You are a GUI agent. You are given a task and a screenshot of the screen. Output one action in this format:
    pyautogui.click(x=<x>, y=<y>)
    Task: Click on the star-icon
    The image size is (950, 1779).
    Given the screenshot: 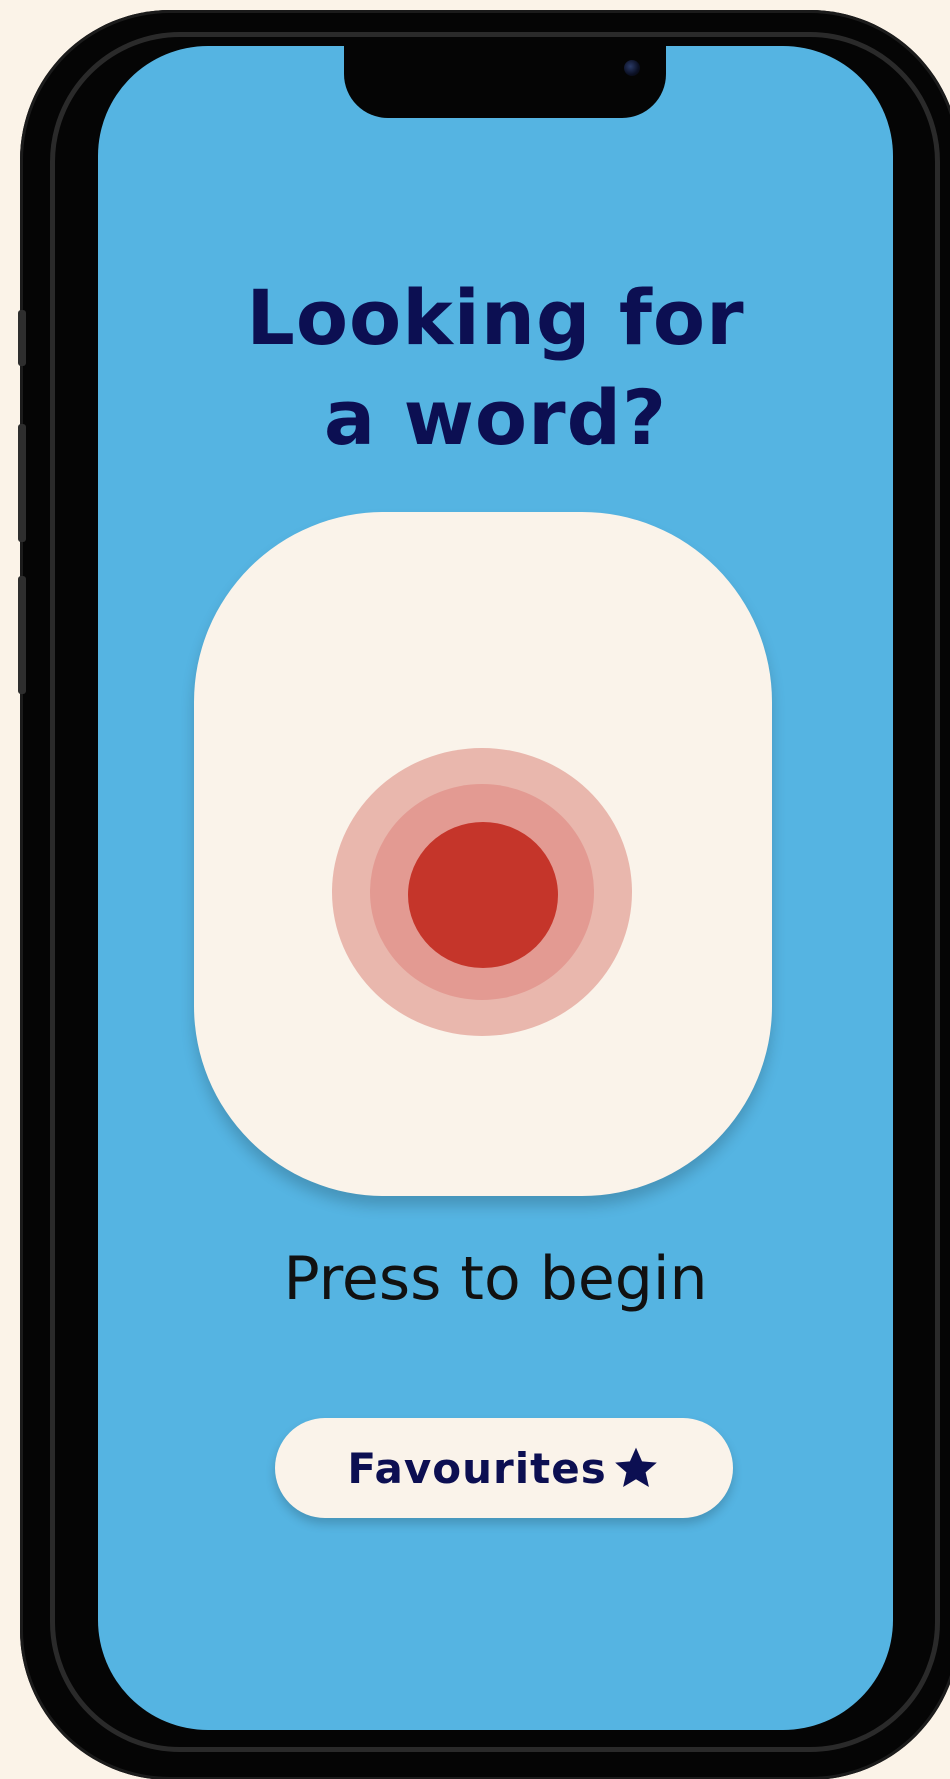 What is the action you would take?
    pyautogui.click(x=635, y=1467)
    